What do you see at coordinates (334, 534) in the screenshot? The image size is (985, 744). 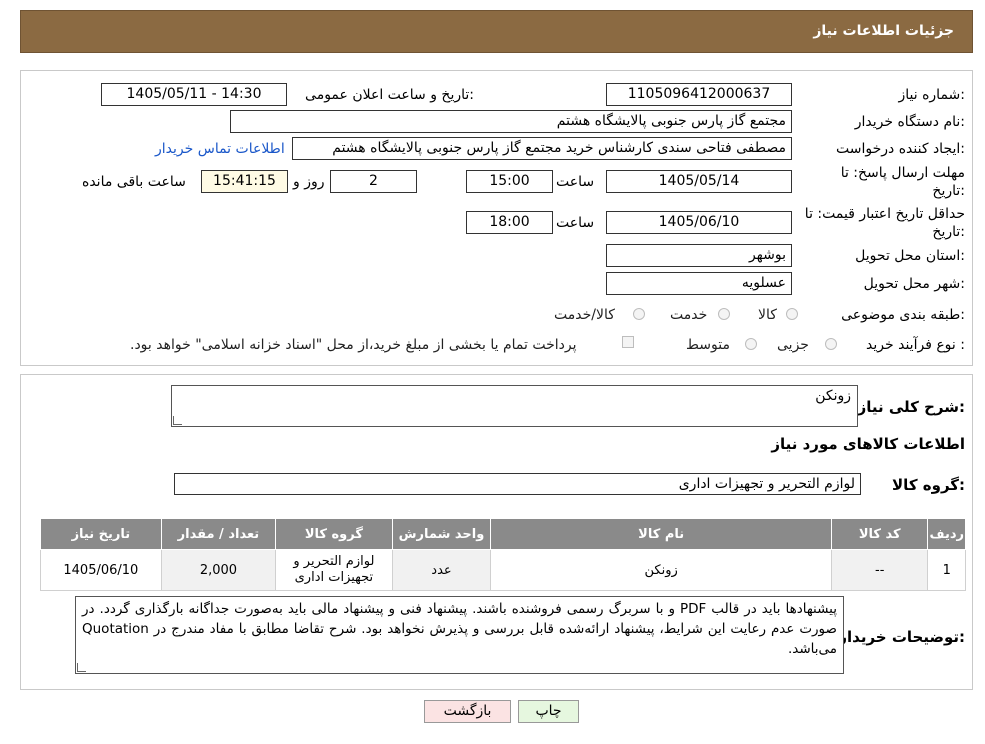 I see `col-group: گروه کالا` at bounding box center [334, 534].